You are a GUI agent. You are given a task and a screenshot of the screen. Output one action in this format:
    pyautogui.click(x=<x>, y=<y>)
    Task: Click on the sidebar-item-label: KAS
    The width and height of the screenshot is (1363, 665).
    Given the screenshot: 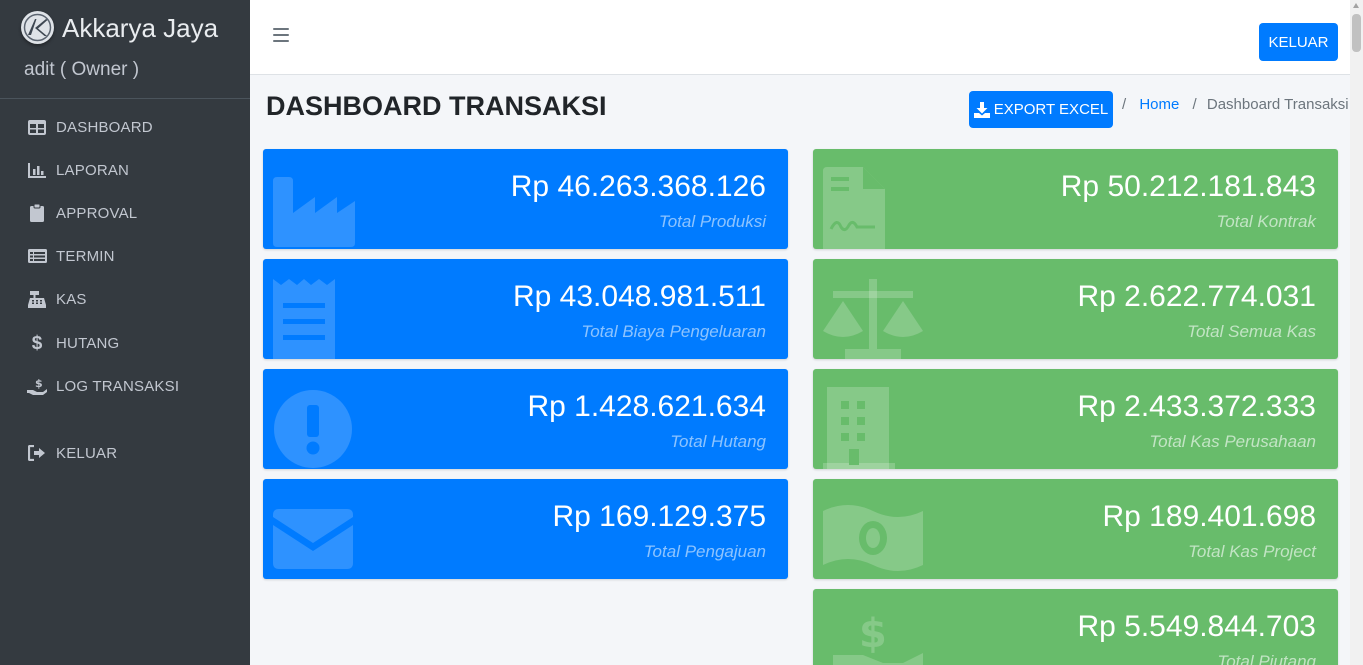 What is the action you would take?
    pyautogui.click(x=71, y=299)
    